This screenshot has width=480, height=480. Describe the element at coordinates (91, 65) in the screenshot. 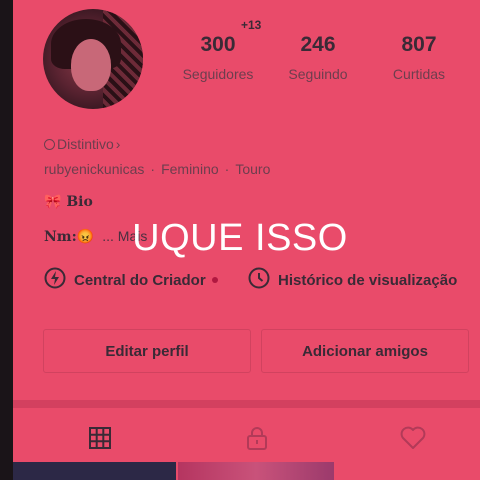

I see `avatar-face` at that location.